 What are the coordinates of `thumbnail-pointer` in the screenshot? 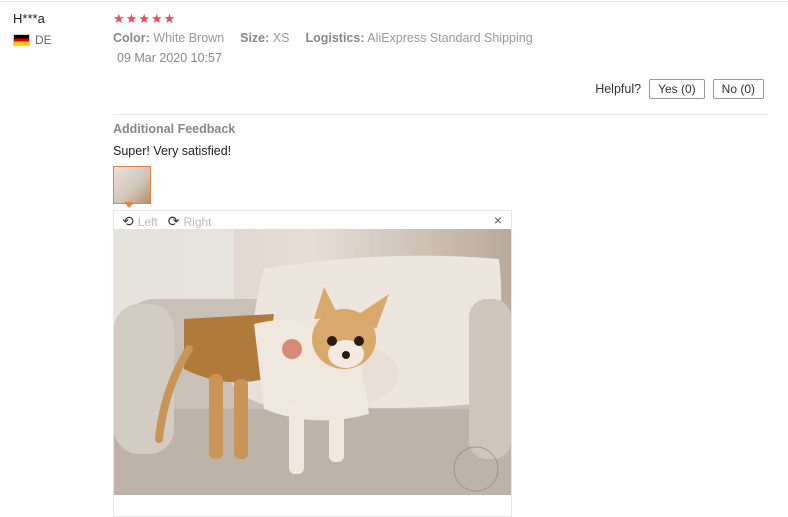 It's located at (129, 205).